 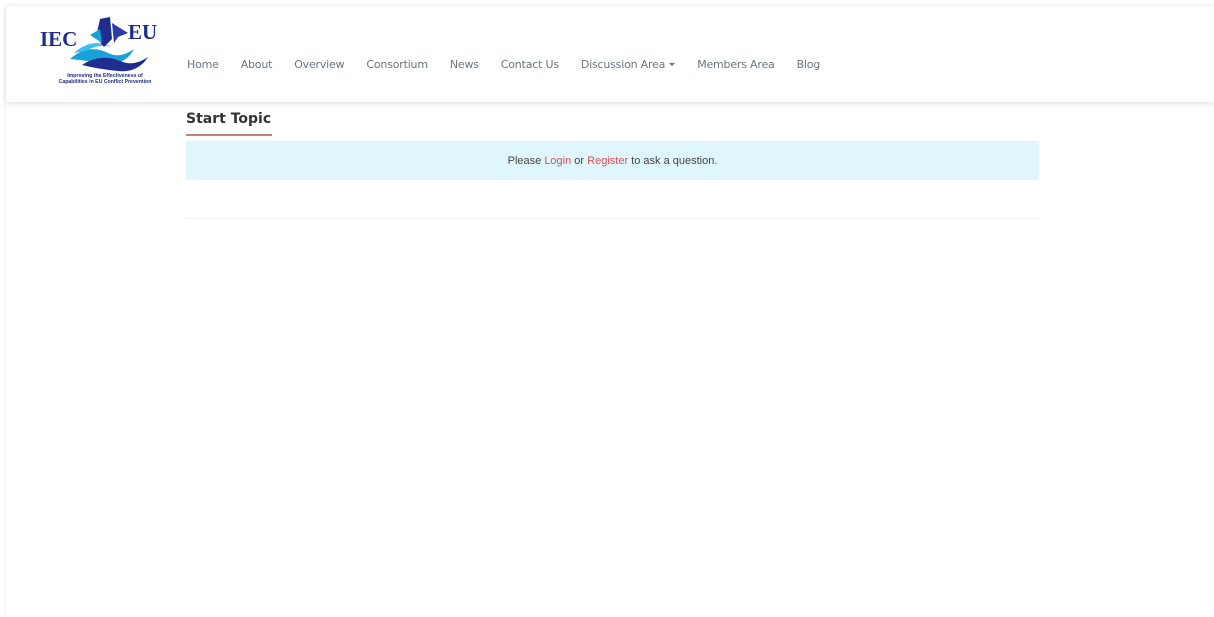 I want to click on nav-item-news: News, so click(x=464, y=64).